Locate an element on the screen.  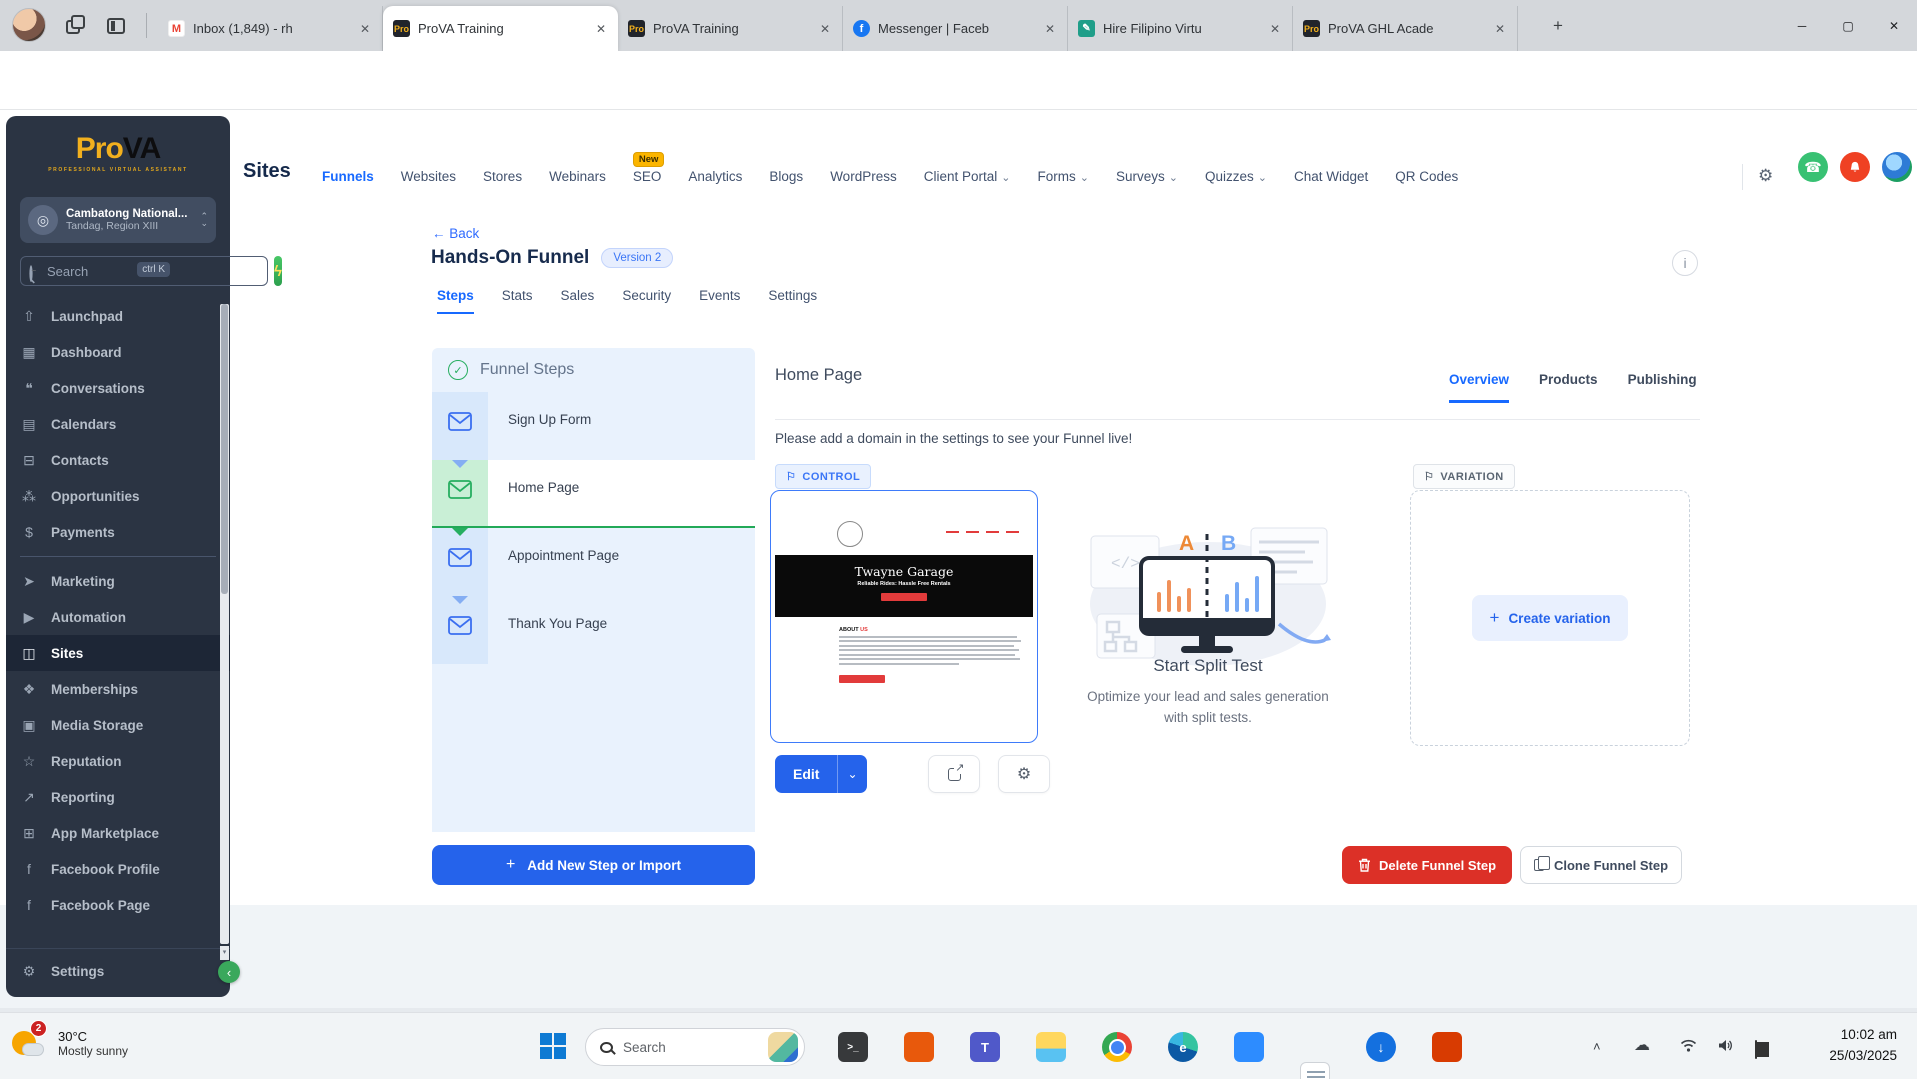
file-explorer-icon is located at coordinates (1051, 1047).